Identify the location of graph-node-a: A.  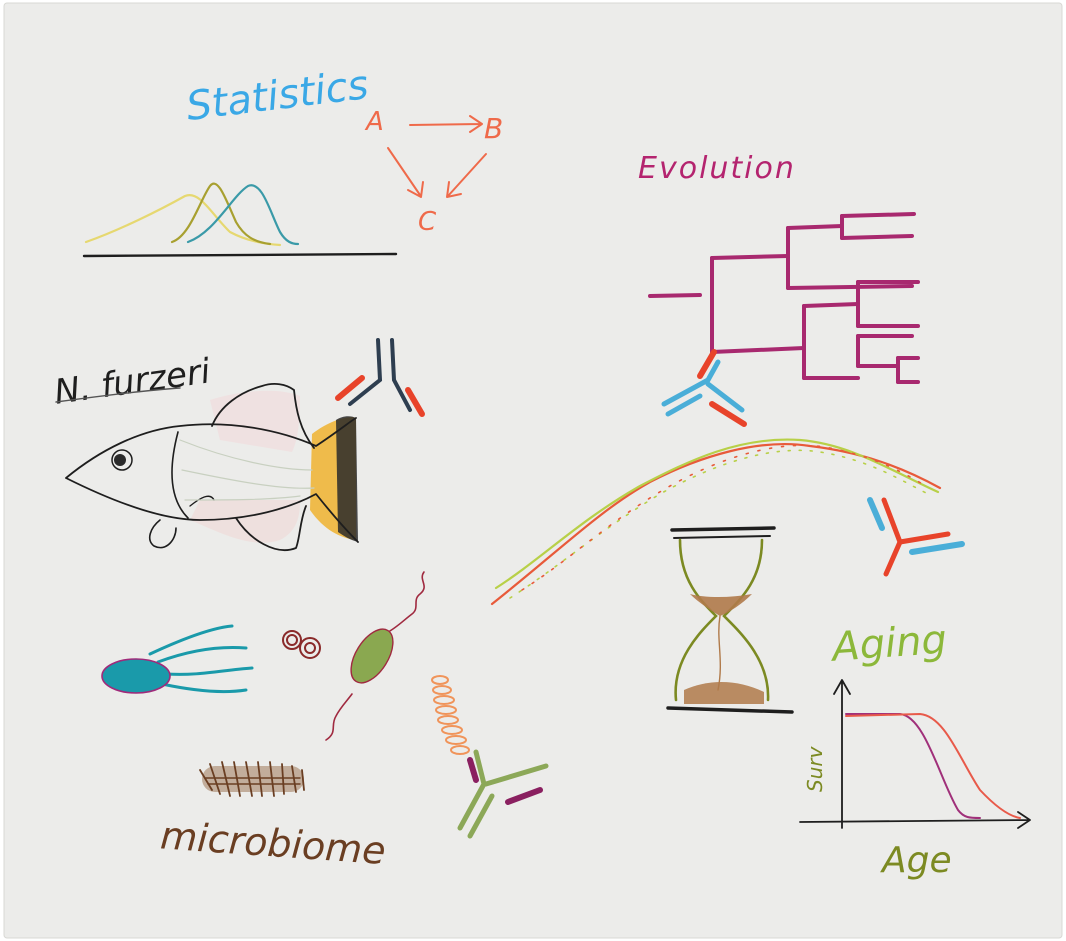
(374, 122).